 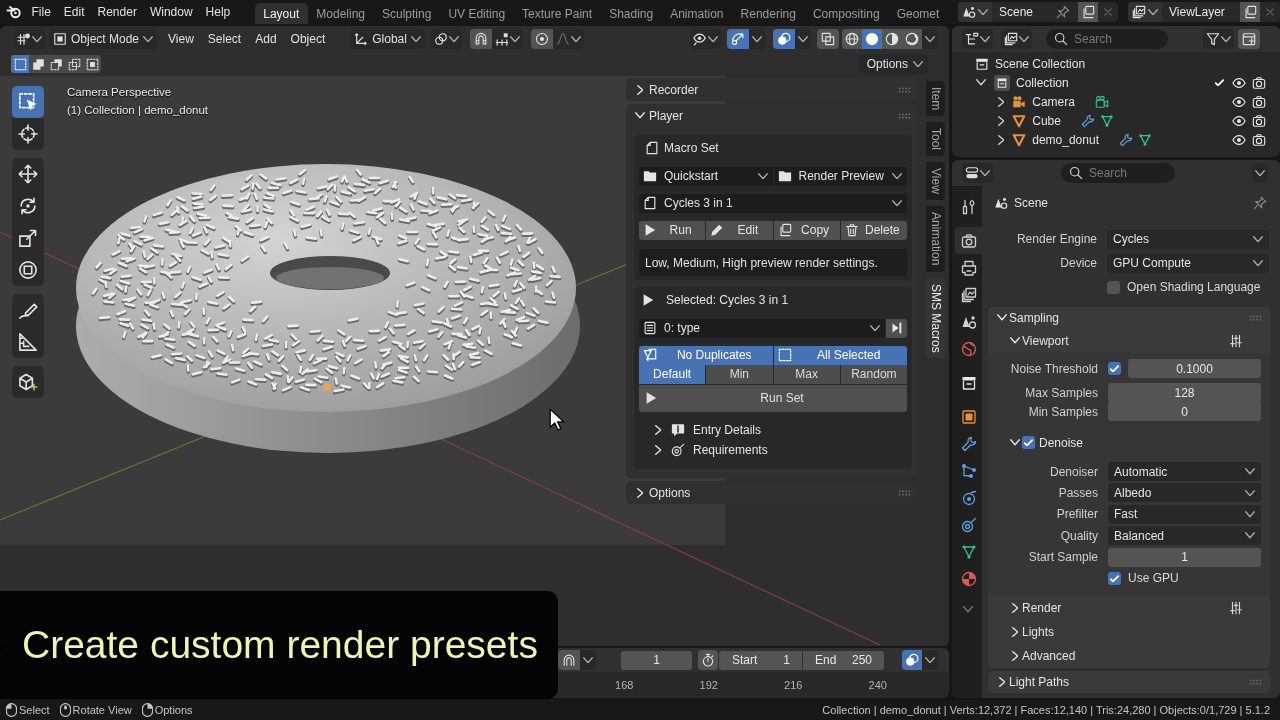 What do you see at coordinates (1016, 39) in the screenshot?
I see `view-layer-filter-button` at bounding box center [1016, 39].